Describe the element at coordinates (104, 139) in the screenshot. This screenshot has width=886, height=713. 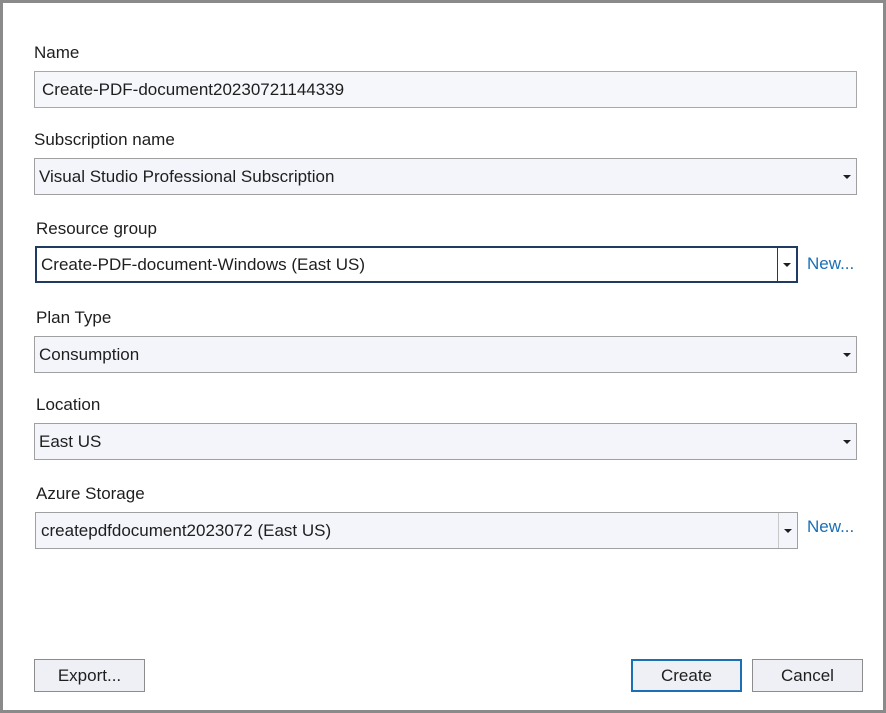
I see `subscription-label: Subscription name` at that location.